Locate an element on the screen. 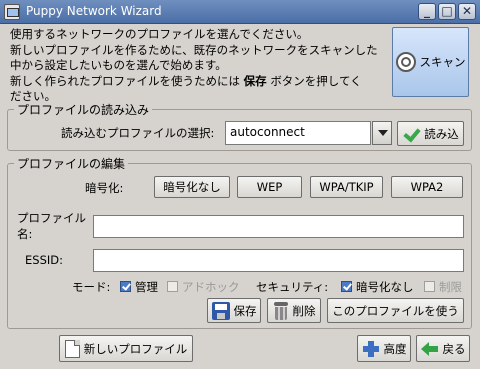 This screenshot has width=480, height=369. security-restricted-label: 制限 is located at coordinates (450, 287).